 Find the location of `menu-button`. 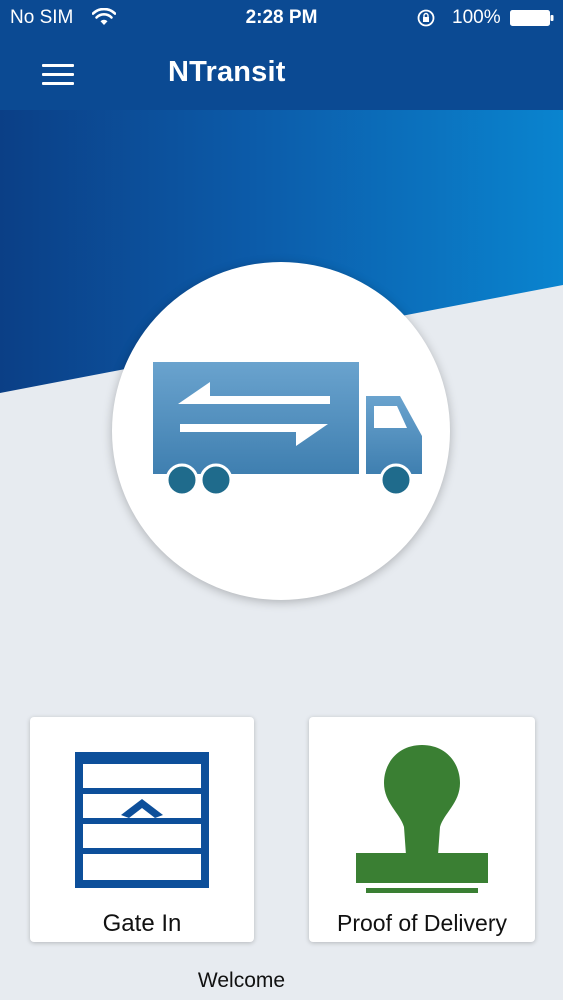

menu-button is located at coordinates (59, 75).